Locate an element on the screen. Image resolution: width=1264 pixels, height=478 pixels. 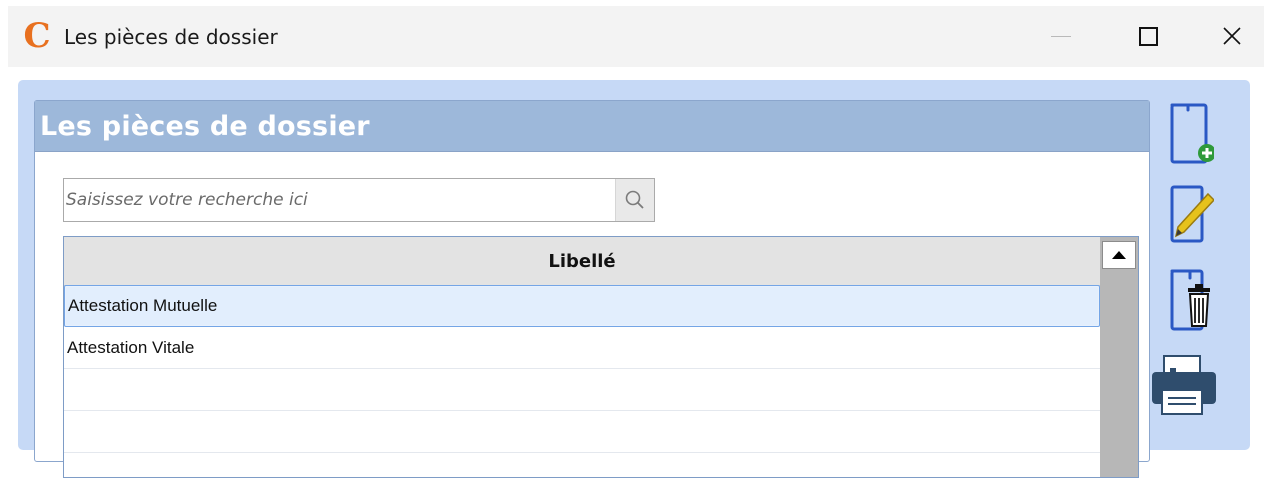
add-document-icon is located at coordinates (1192, 133).